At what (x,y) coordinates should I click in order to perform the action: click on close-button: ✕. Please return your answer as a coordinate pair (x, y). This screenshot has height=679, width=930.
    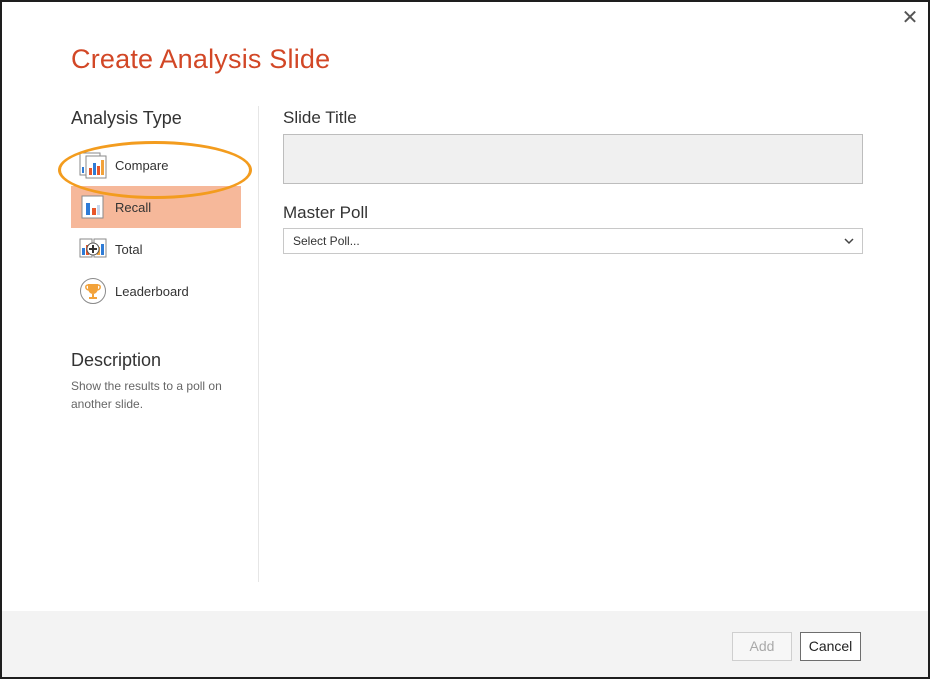
    Looking at the image, I should click on (910, 18).